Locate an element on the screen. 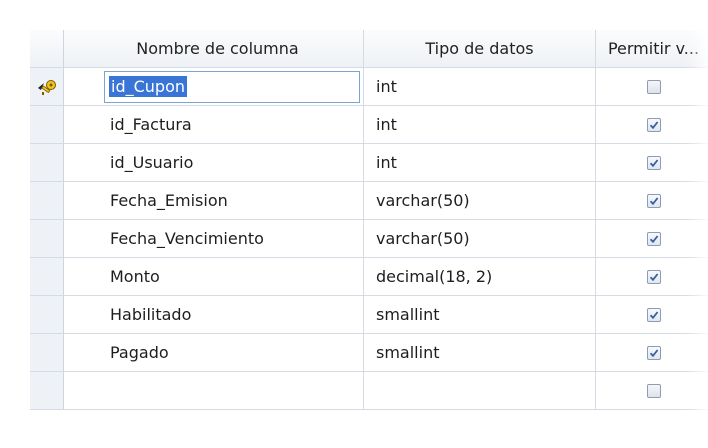 The height and width of the screenshot is (448, 708). table-row: Pagado smallint is located at coordinates (369, 353).